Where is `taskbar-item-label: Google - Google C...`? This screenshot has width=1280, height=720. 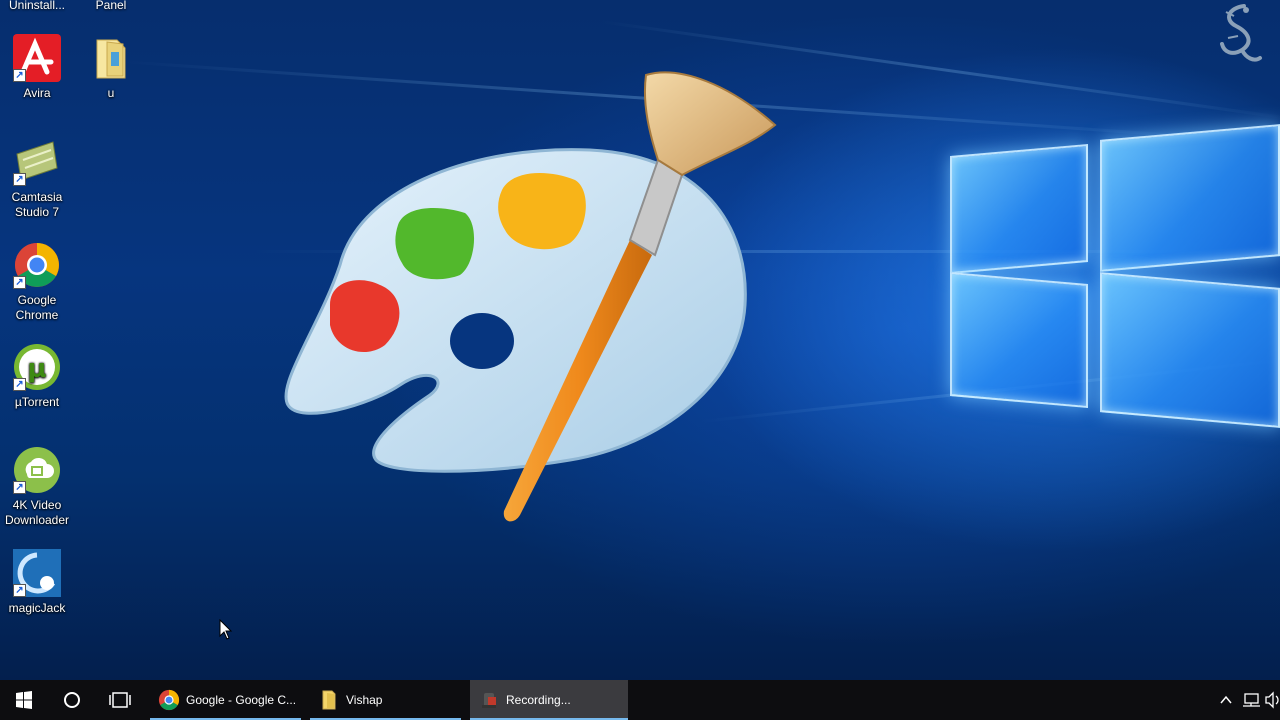
taskbar-item-label: Google - Google C... is located at coordinates (241, 700).